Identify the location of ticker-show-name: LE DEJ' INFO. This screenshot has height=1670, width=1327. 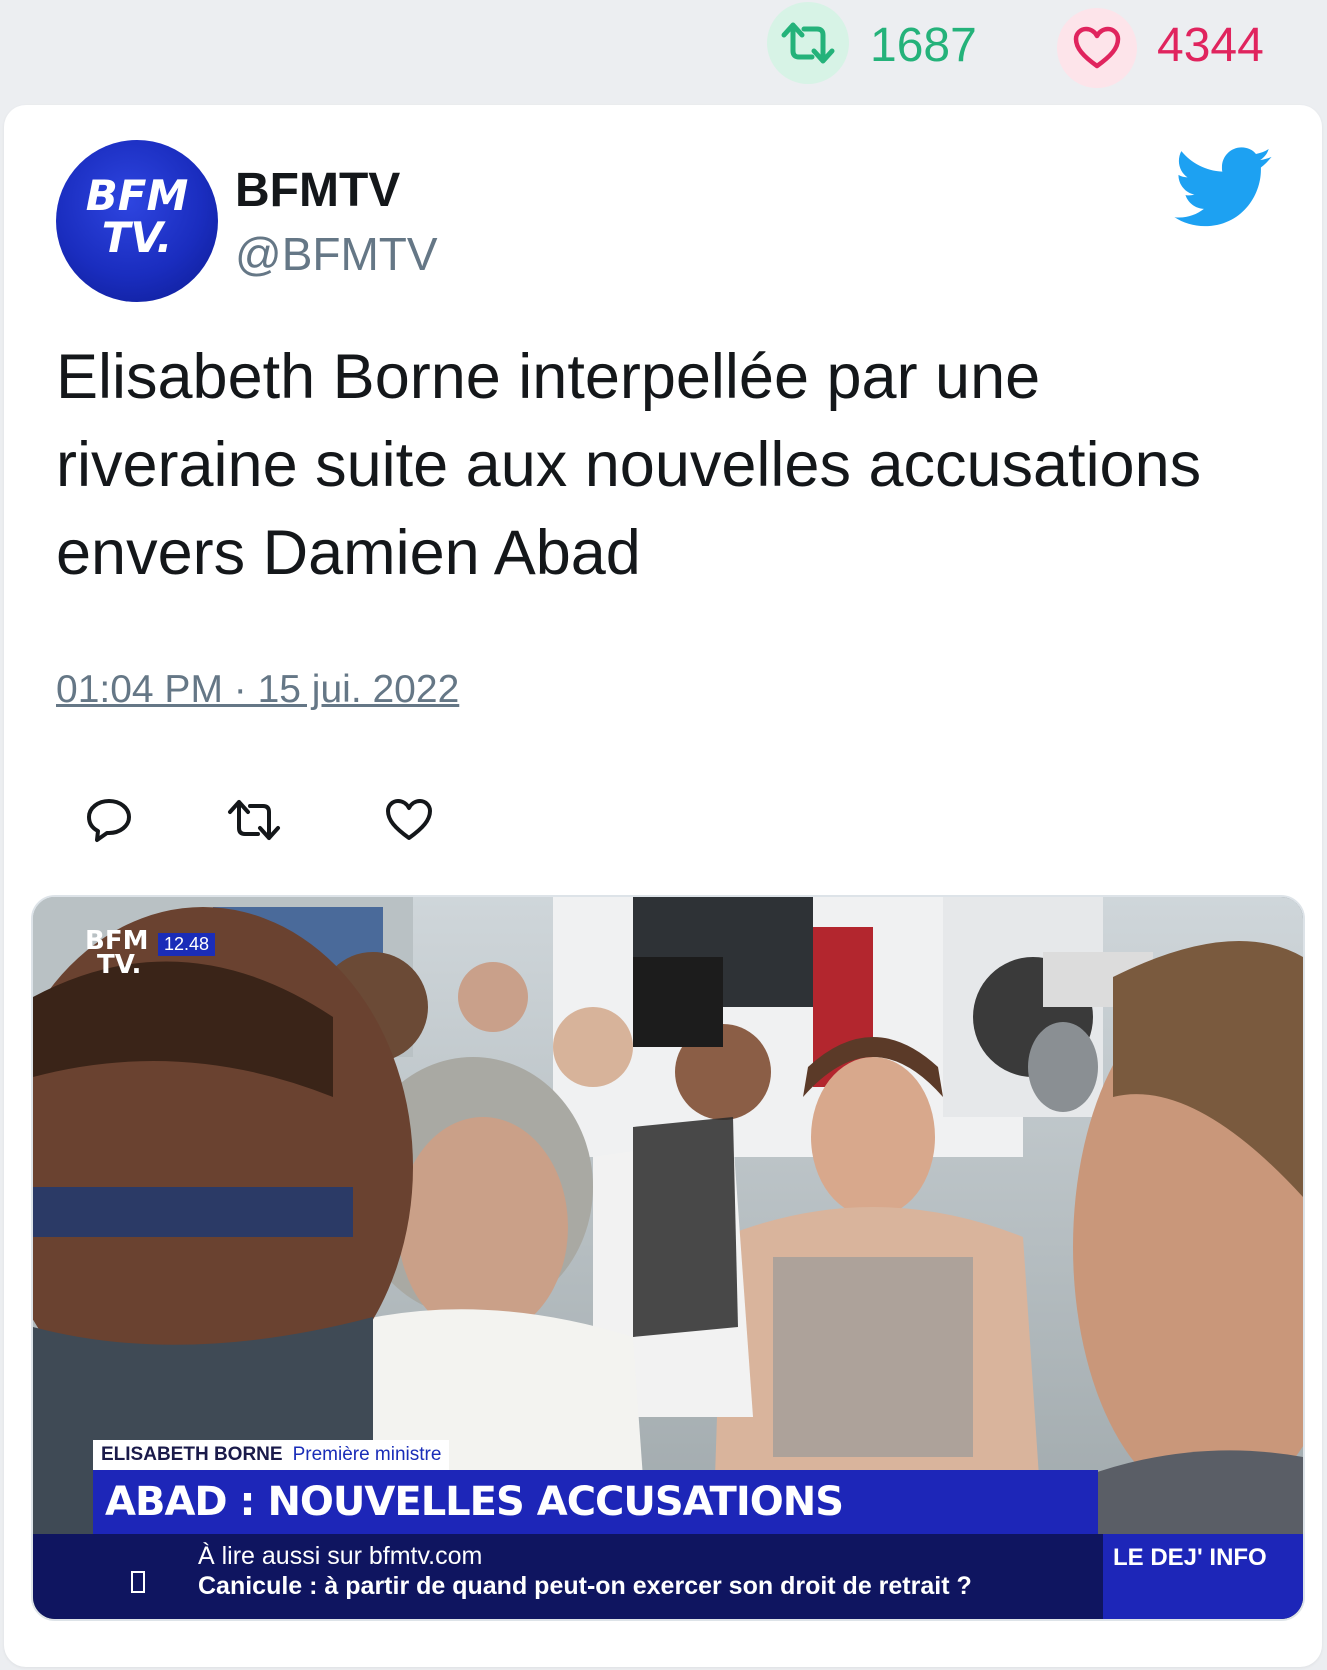
(1203, 1576).